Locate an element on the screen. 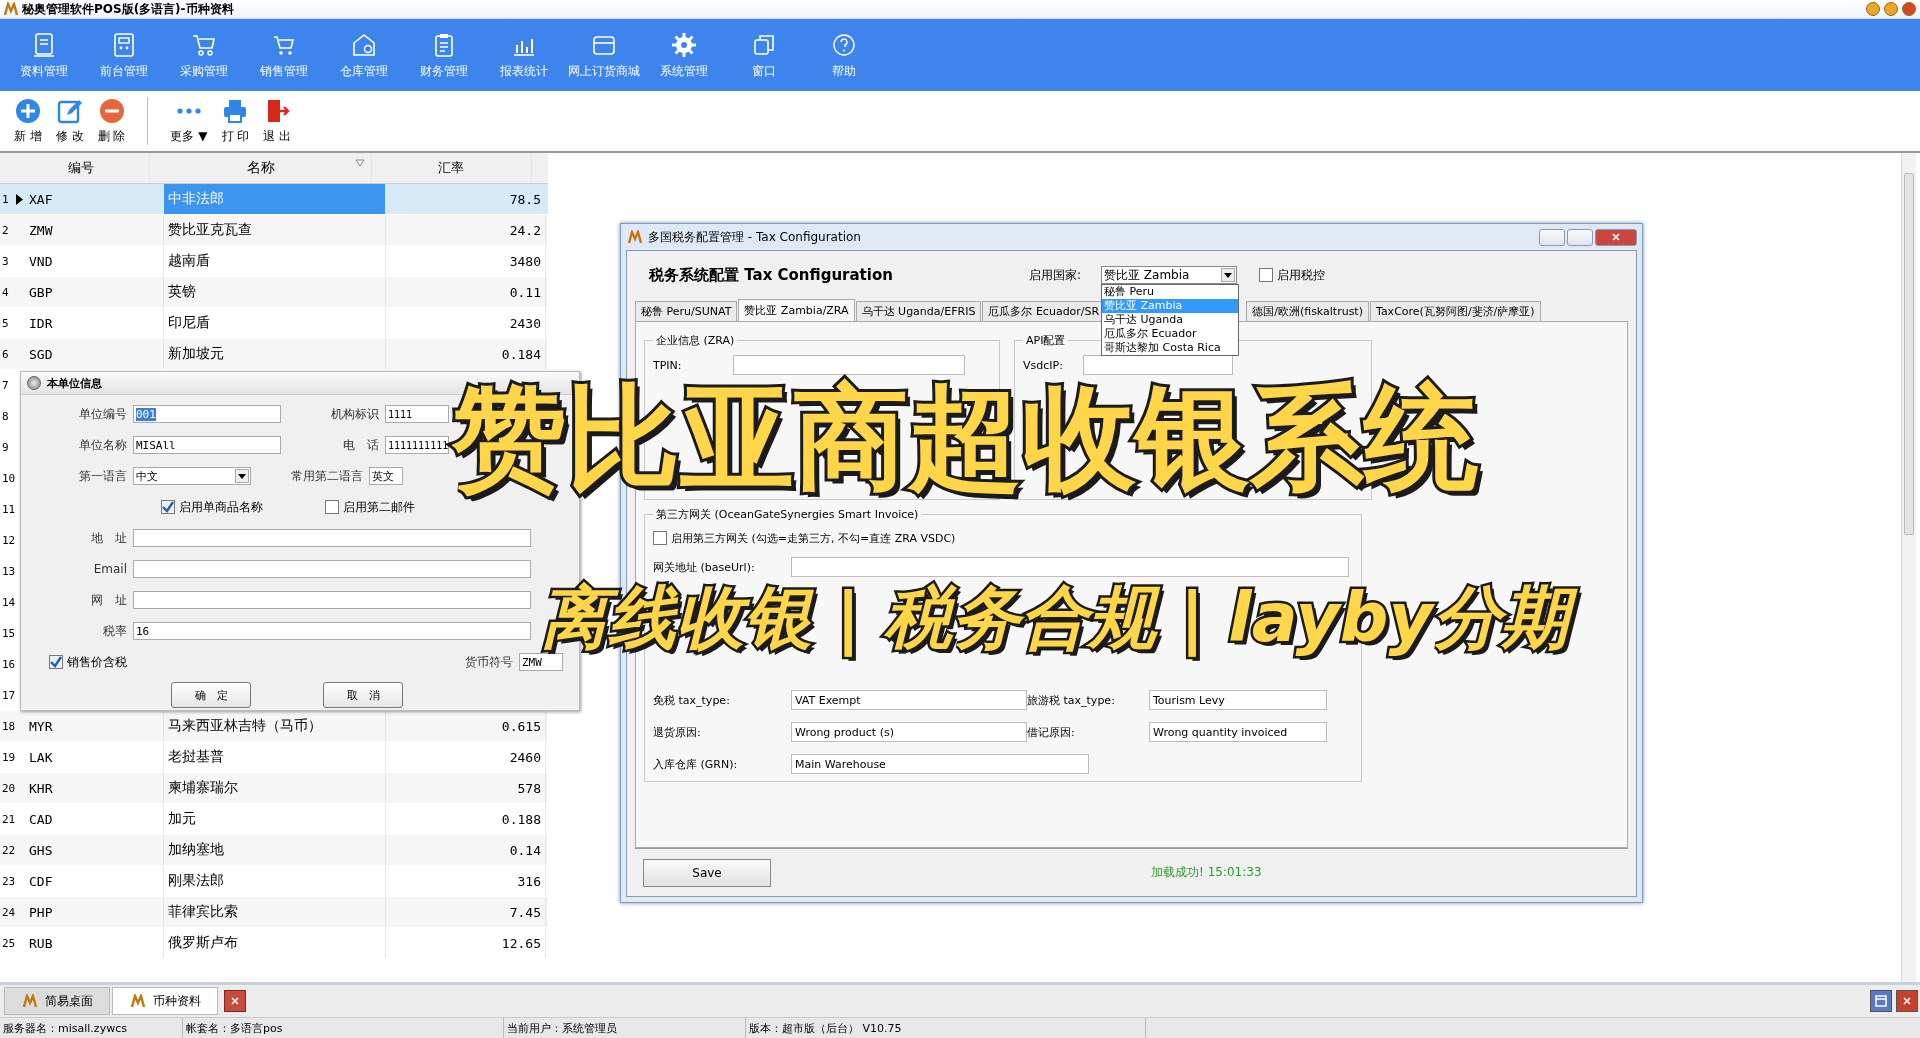  table-cell: IDR is located at coordinates (95, 323).